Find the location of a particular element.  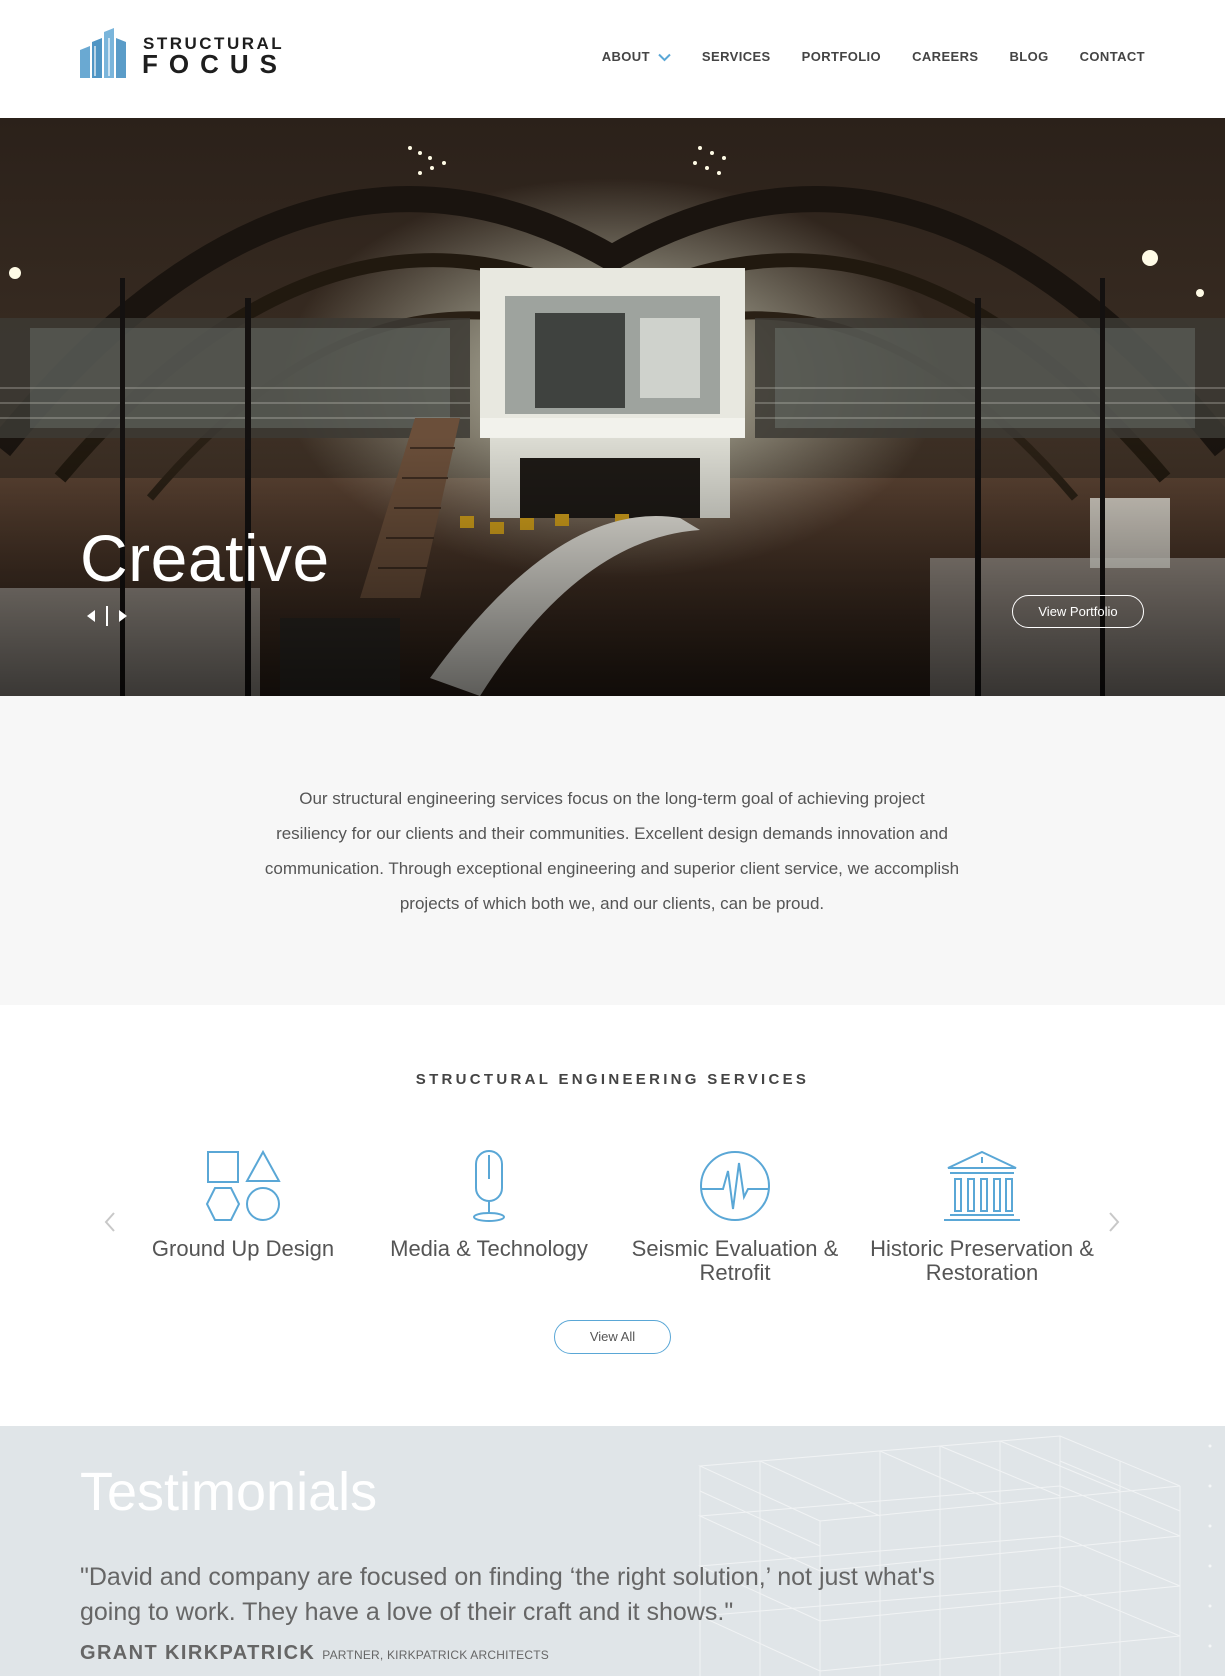

hero-arrow-divider is located at coordinates (107, 616).